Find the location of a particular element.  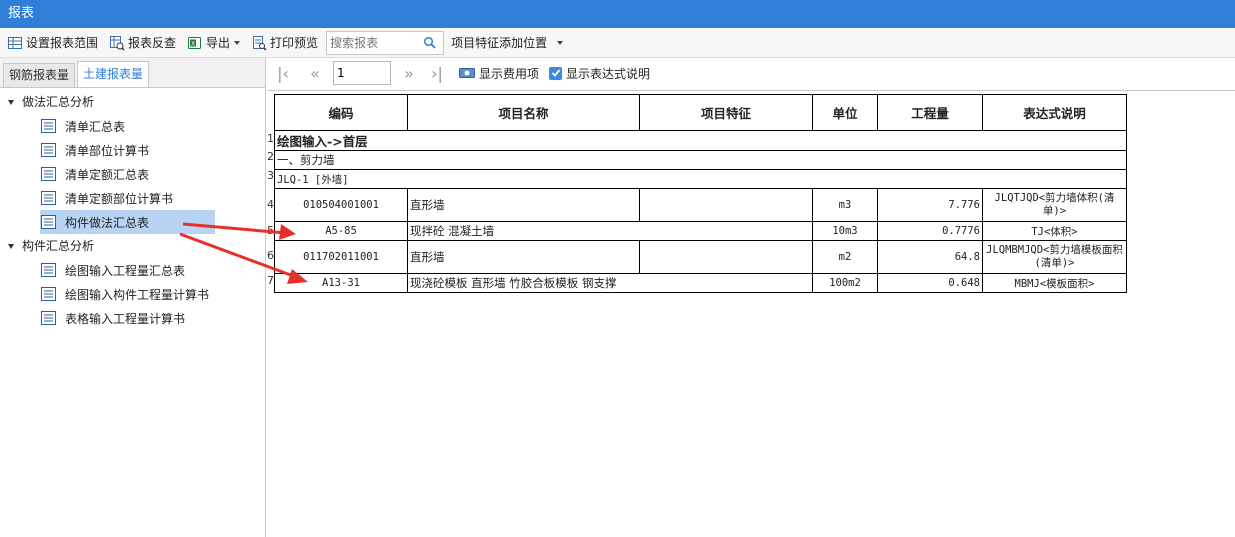

tree-item-bill-location-calc: 清单部位计算书 is located at coordinates (127, 150).